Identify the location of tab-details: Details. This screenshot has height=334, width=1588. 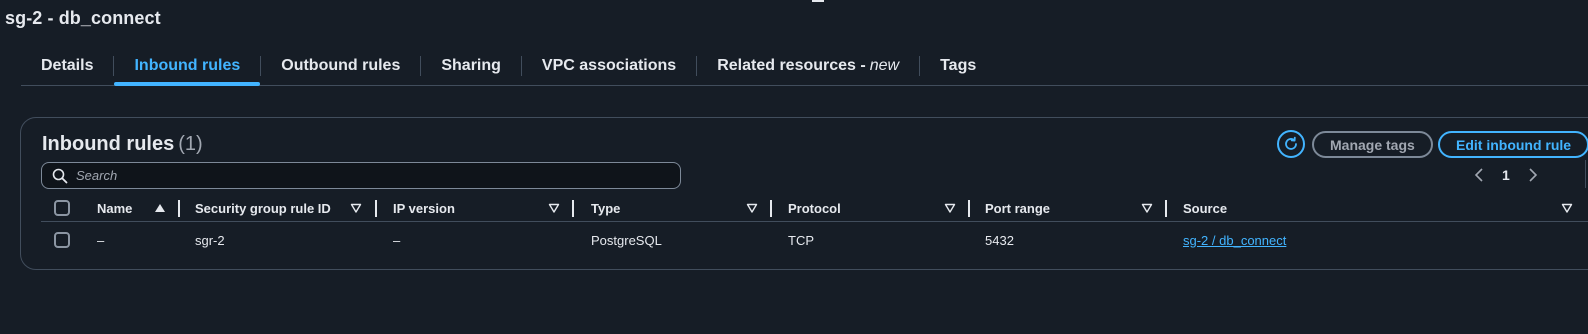
(67, 65).